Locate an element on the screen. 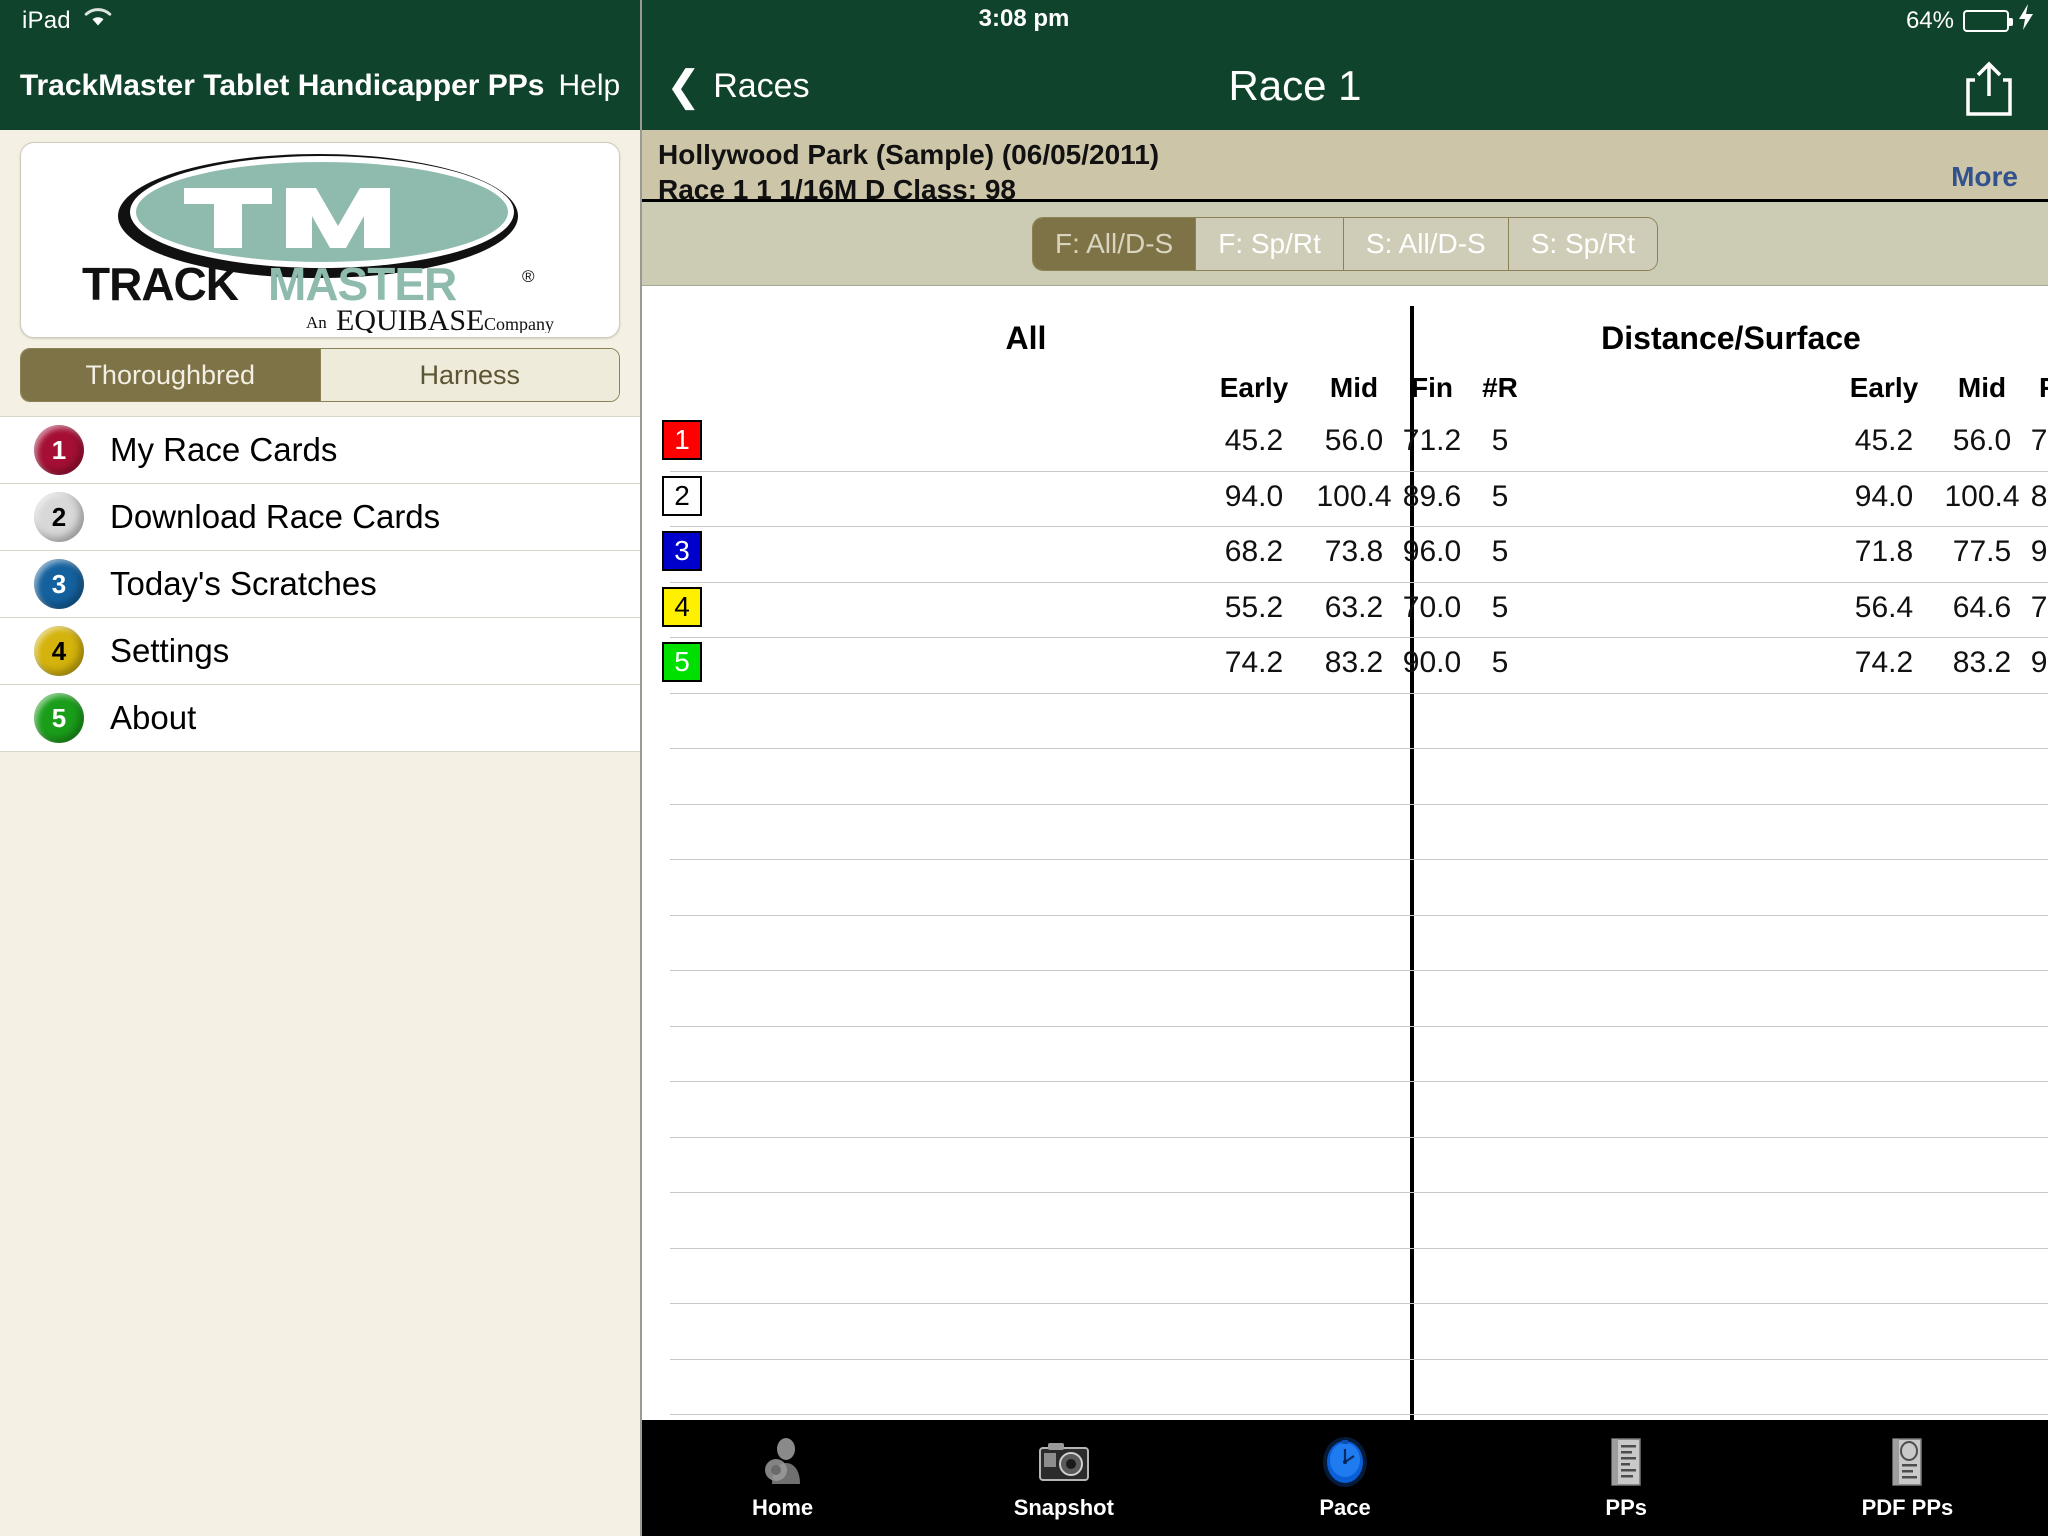  app-title: TrackMaster Tablet Handicapper PPs is located at coordinates (282, 85).